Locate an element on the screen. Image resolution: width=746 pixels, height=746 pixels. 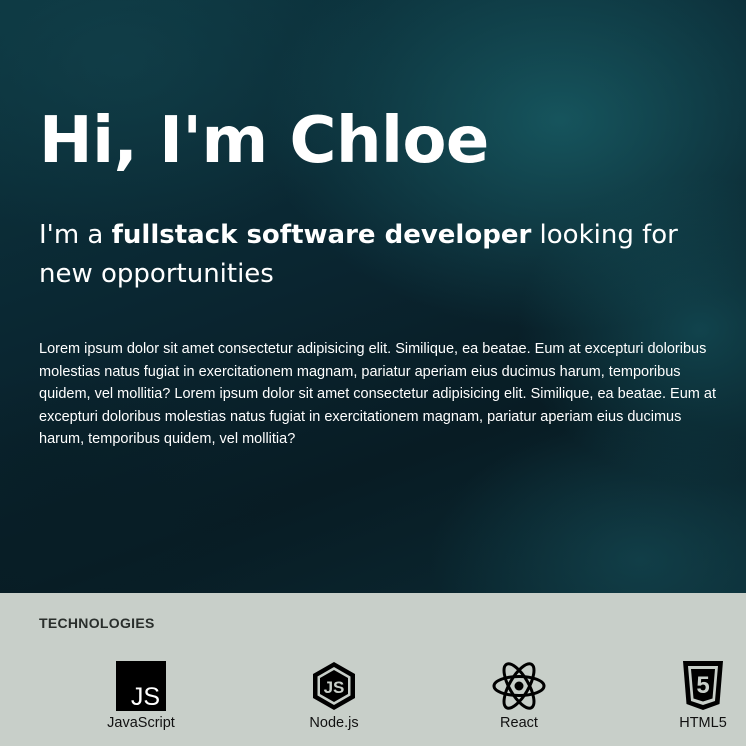
tech-item-nodejs: JS Node.js is located at coordinates (334, 696).